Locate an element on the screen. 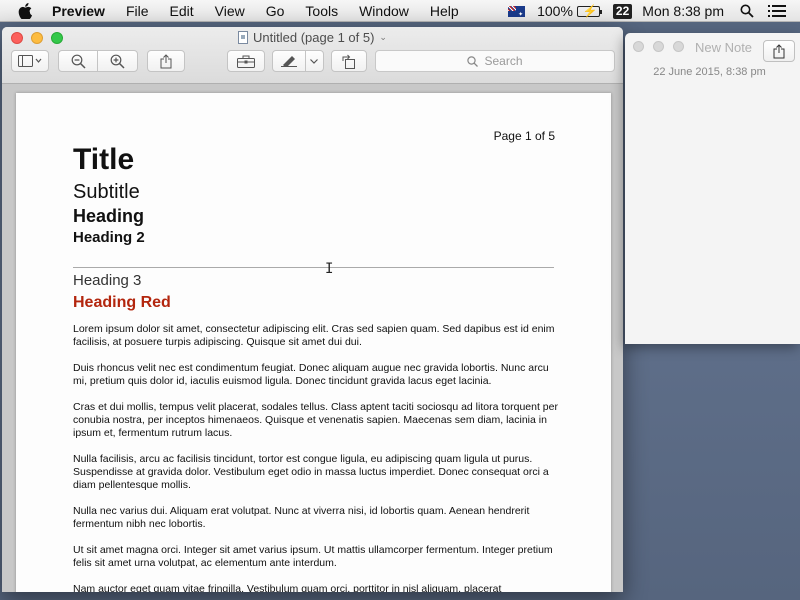 This screenshot has height=600, width=800. toolbox-button is located at coordinates (246, 61).